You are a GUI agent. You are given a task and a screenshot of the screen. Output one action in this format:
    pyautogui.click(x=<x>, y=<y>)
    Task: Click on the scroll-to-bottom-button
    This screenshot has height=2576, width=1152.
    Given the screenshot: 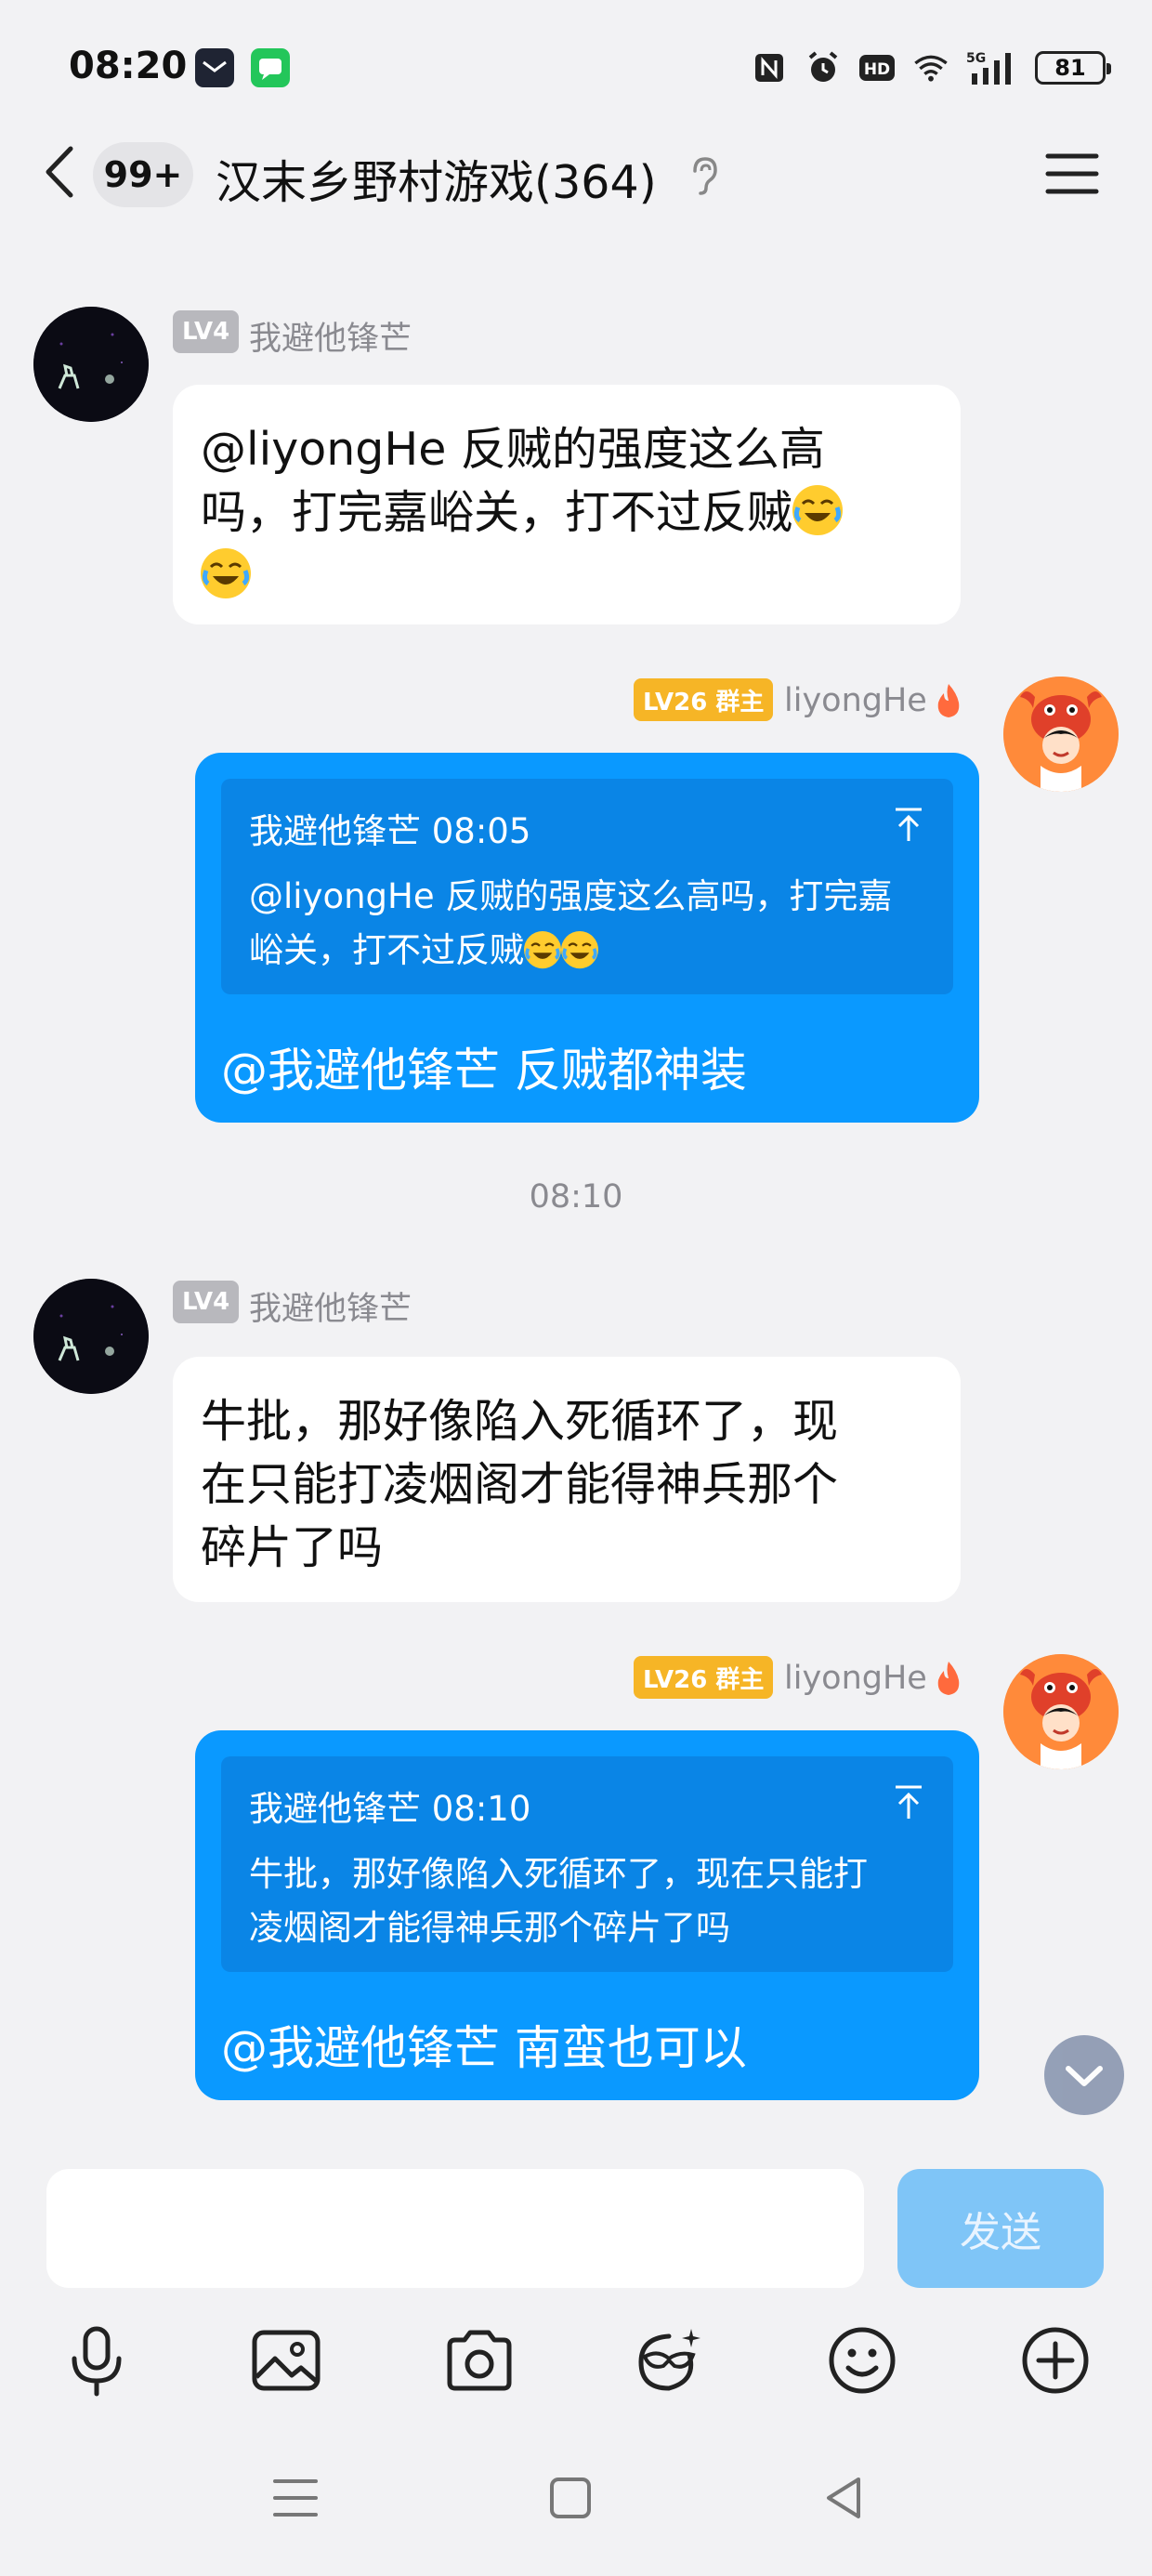 What is the action you would take?
    pyautogui.click(x=1084, y=2075)
    